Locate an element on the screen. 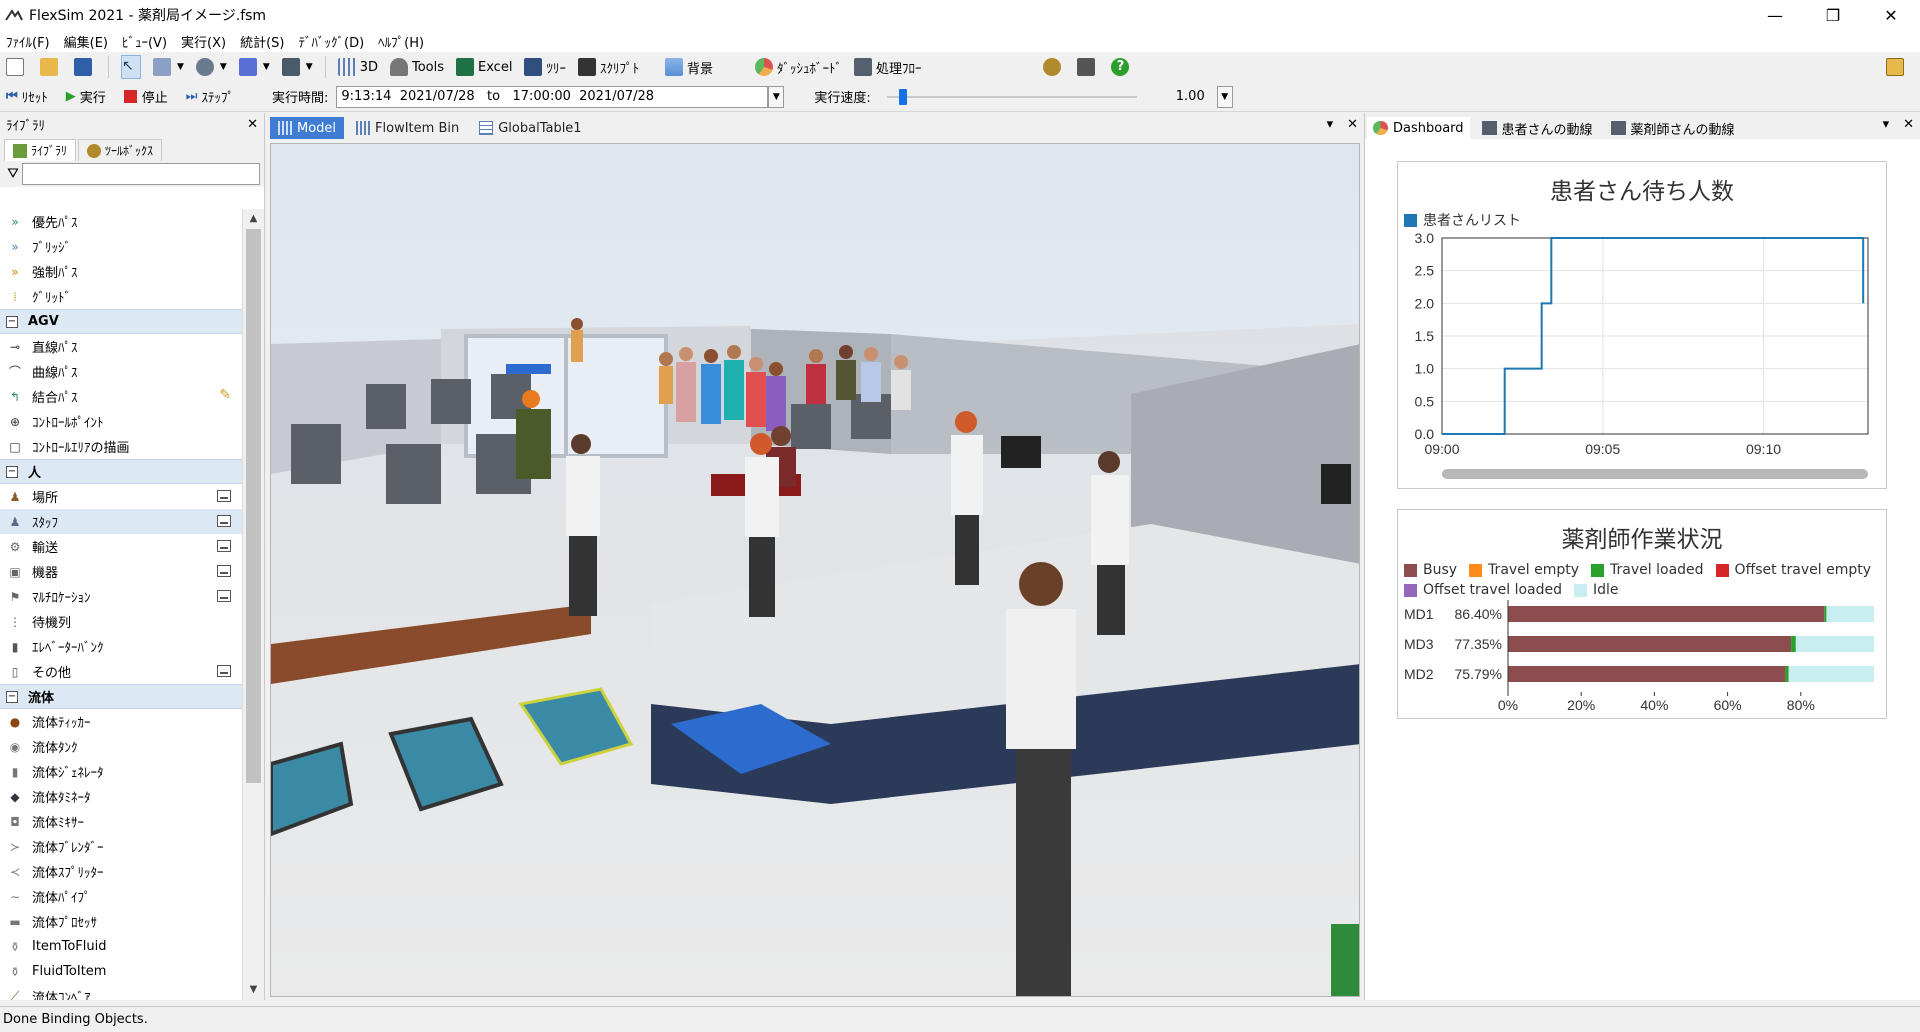 This screenshot has width=1920, height=1032. library-close-button: ✕ is located at coordinates (252, 124).